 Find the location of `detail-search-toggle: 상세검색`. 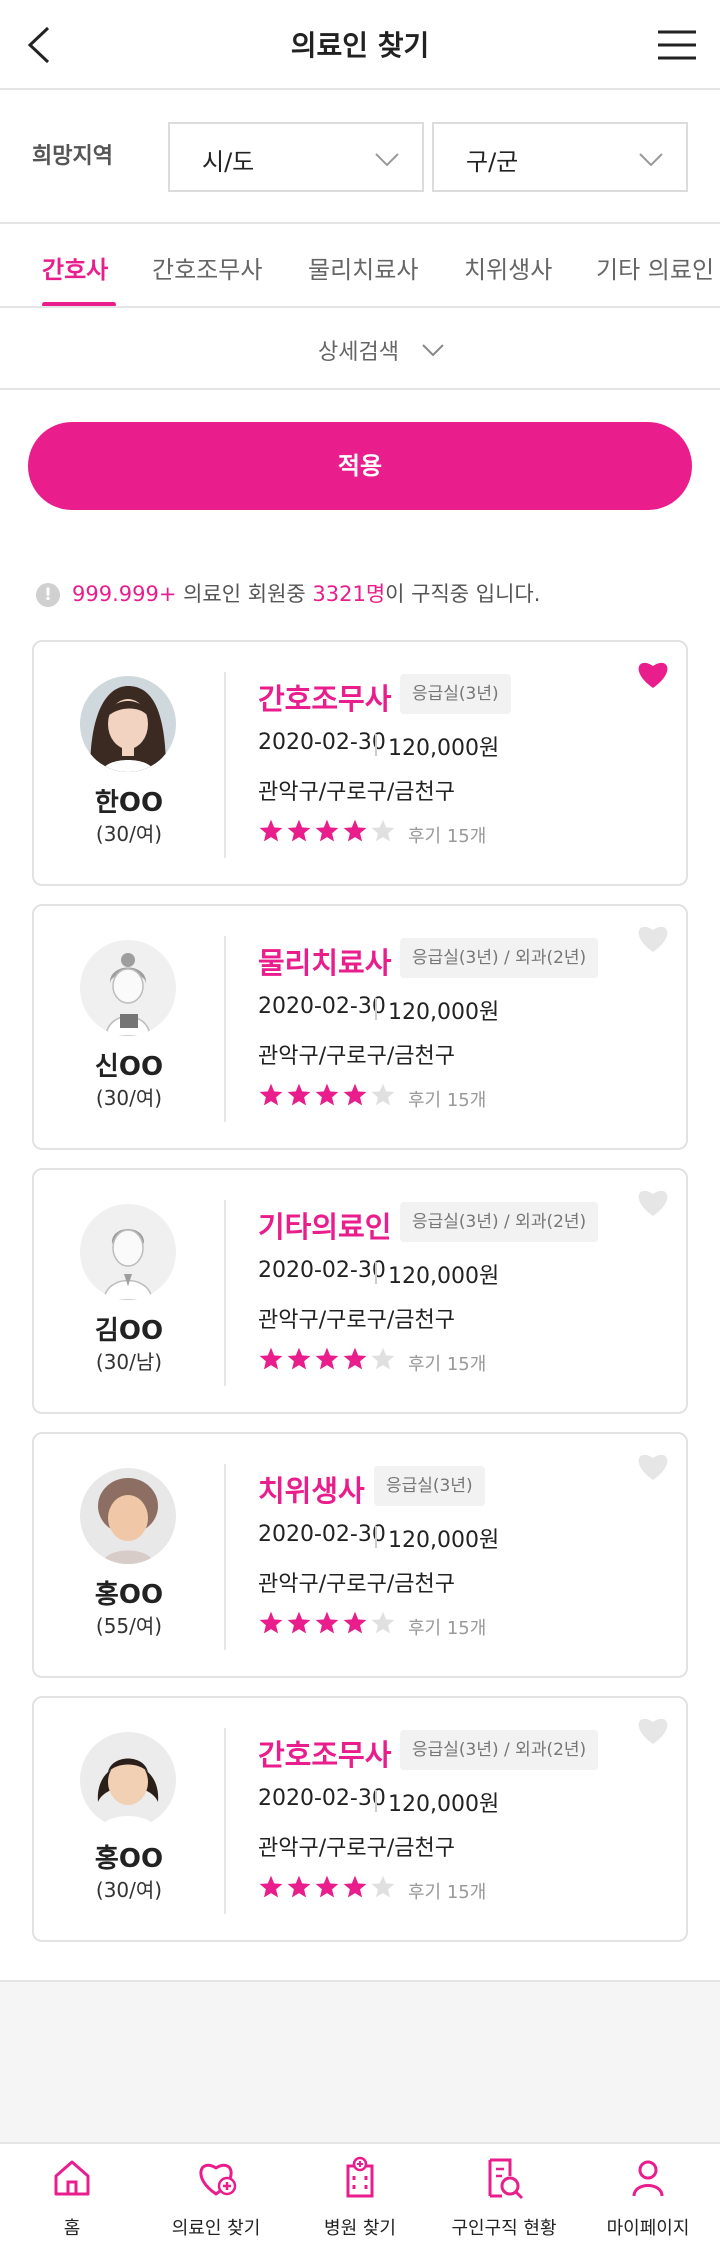

detail-search-toggle: 상세검색 is located at coordinates (360, 349).